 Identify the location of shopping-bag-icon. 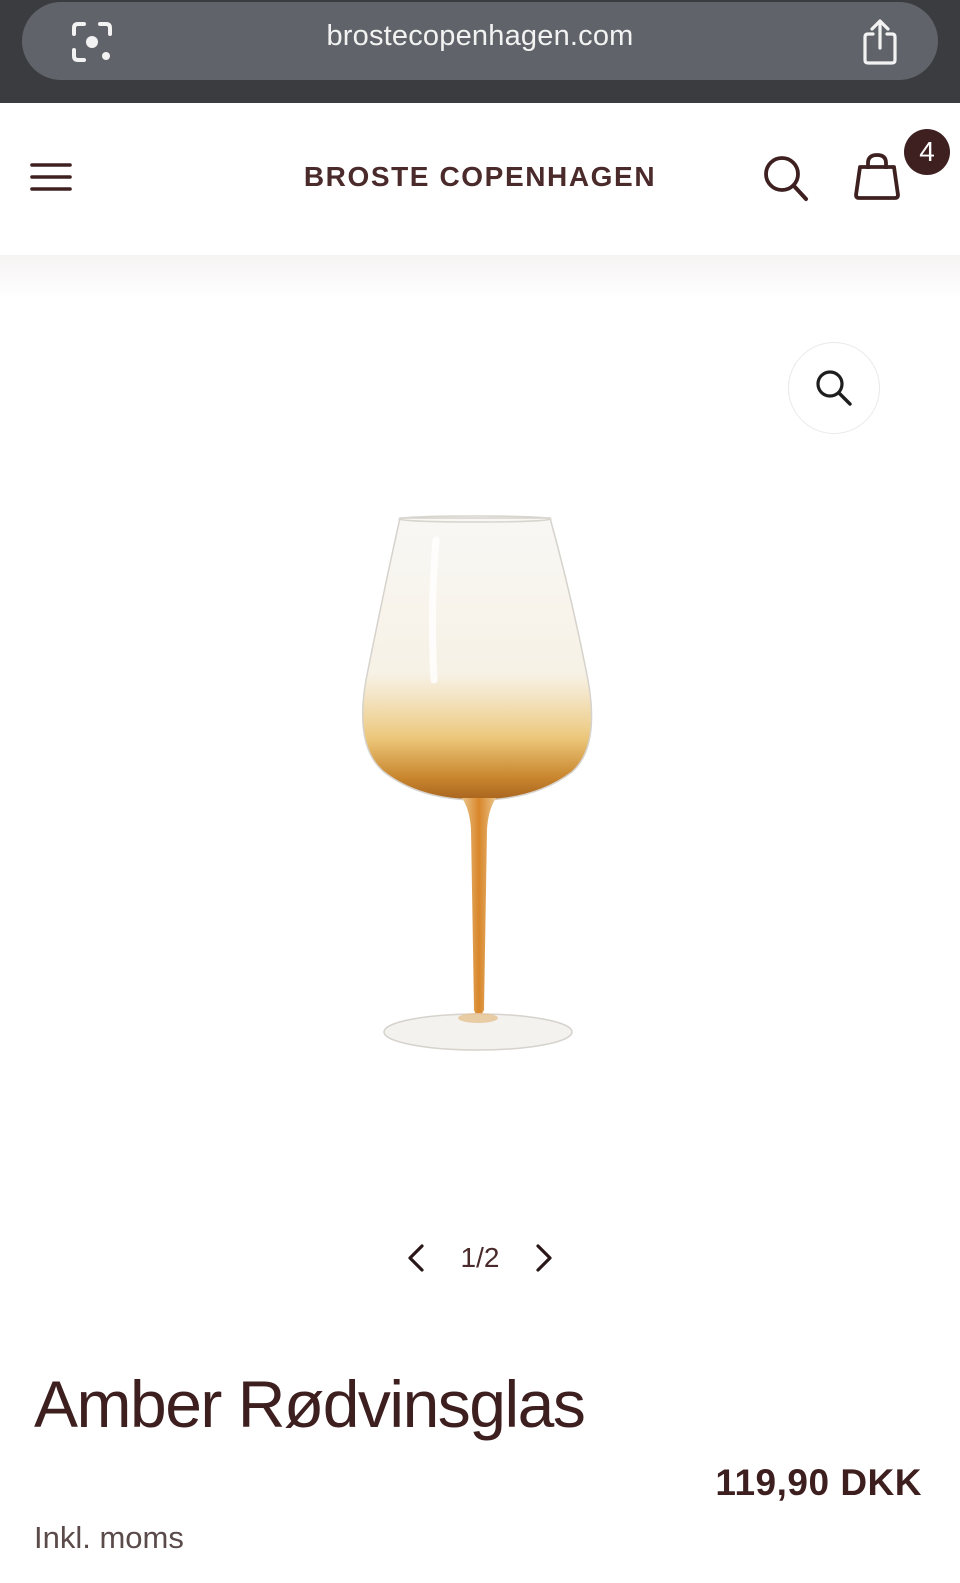
(877, 176).